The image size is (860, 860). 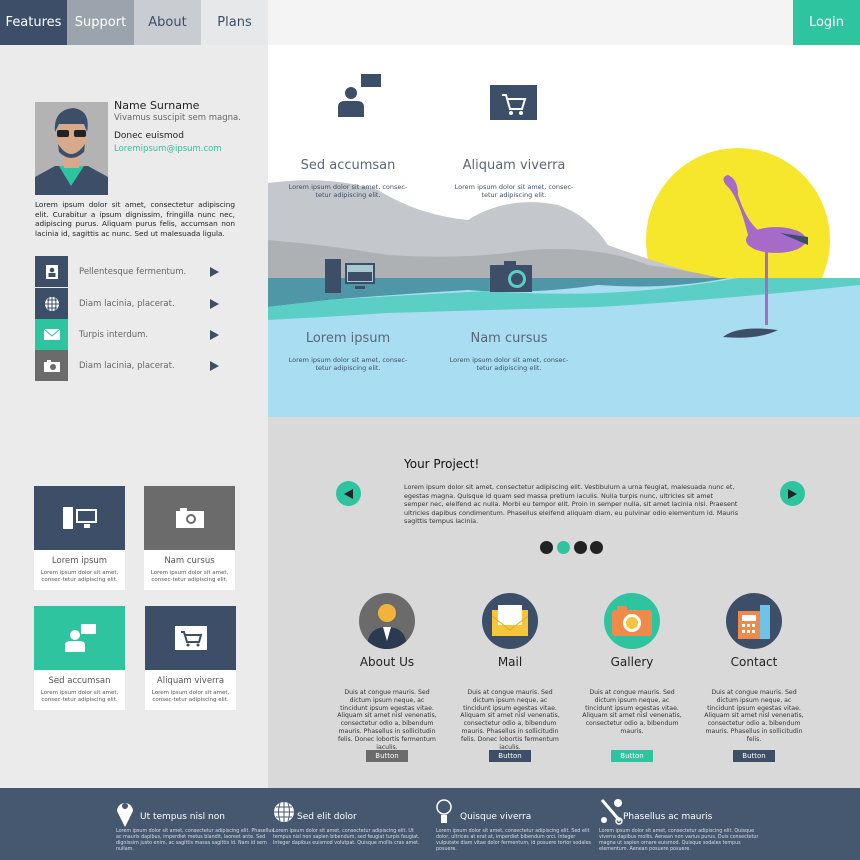 What do you see at coordinates (125, 815) in the screenshot?
I see `location-pin-icon` at bounding box center [125, 815].